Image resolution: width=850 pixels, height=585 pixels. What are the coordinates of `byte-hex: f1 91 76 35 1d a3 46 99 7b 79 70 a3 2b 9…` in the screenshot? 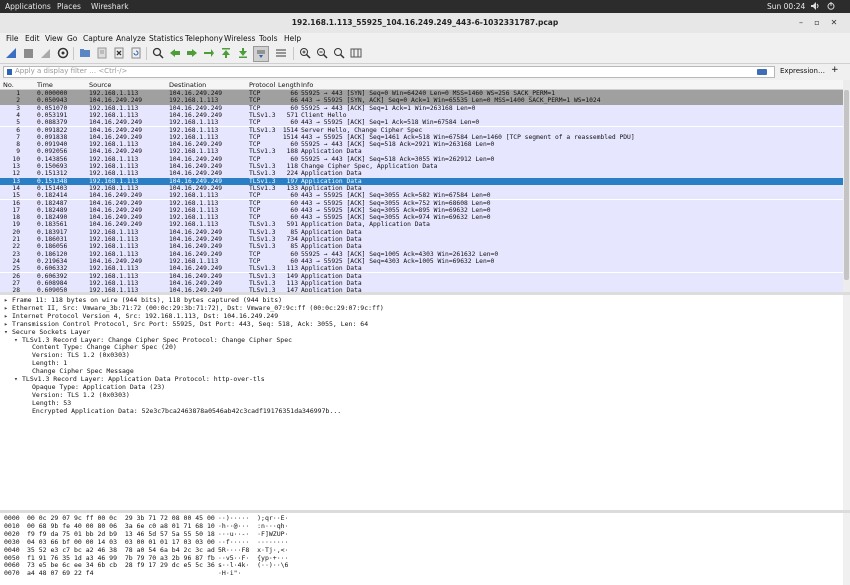 It's located at (121, 558).